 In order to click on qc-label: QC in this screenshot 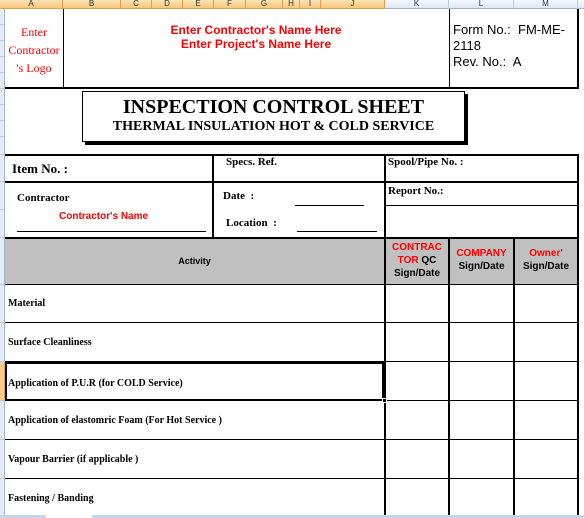, I will do `click(429, 260)`.